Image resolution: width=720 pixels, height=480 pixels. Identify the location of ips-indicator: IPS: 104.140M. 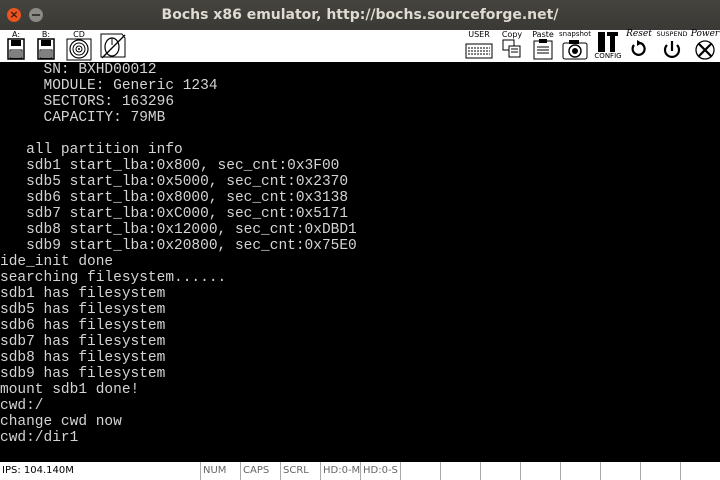
(38, 470).